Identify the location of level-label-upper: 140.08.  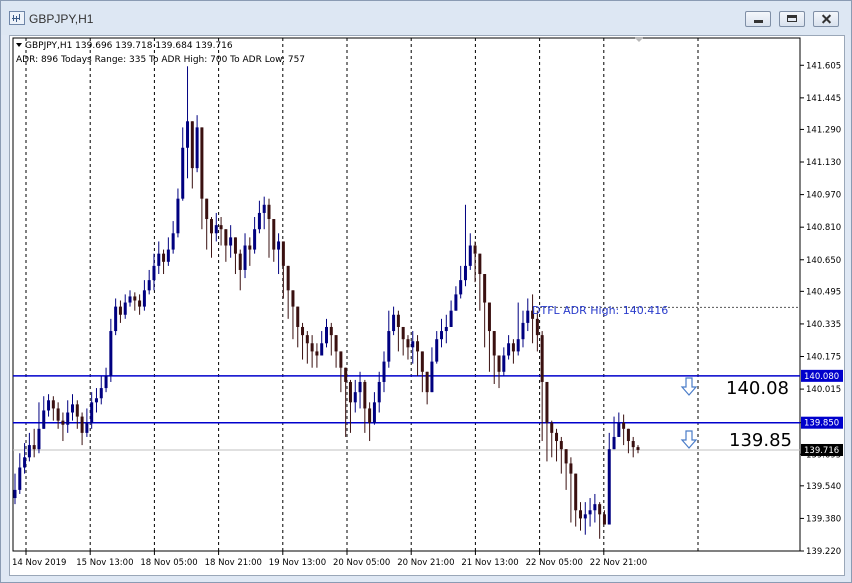
(757, 388).